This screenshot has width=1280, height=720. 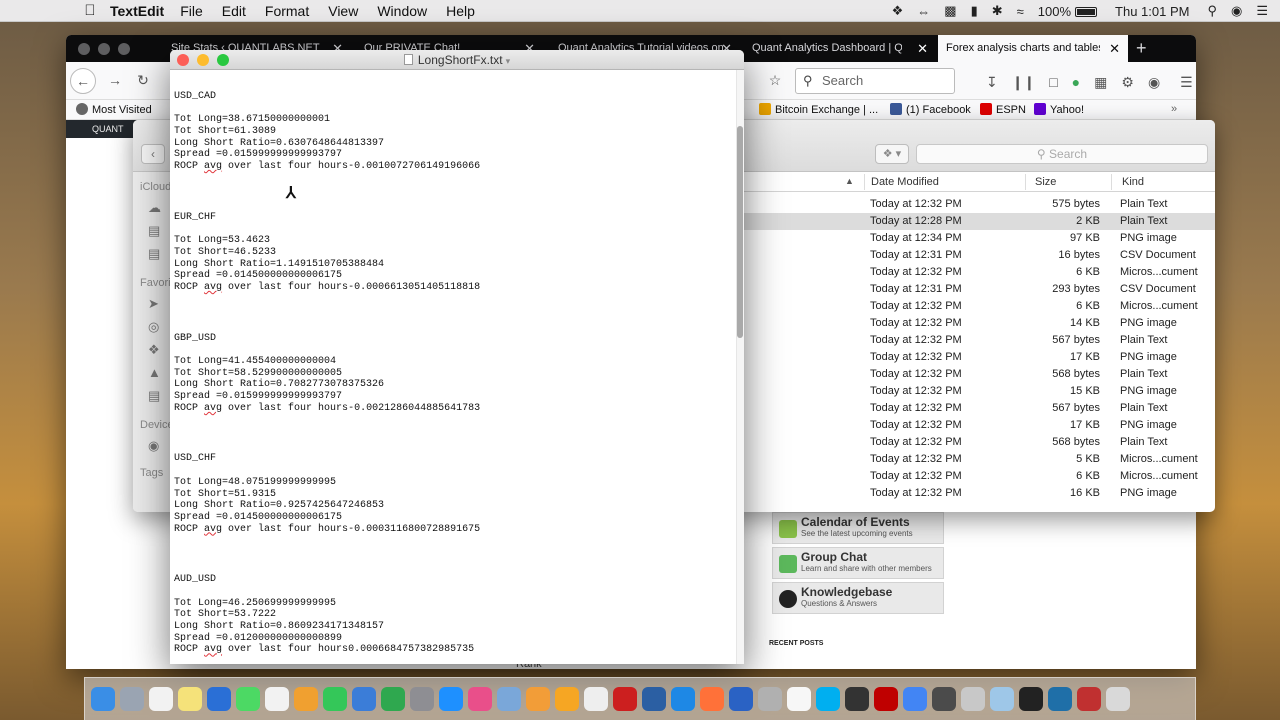 I want to click on wifi-icon: ≈, so click(x=1020, y=11).